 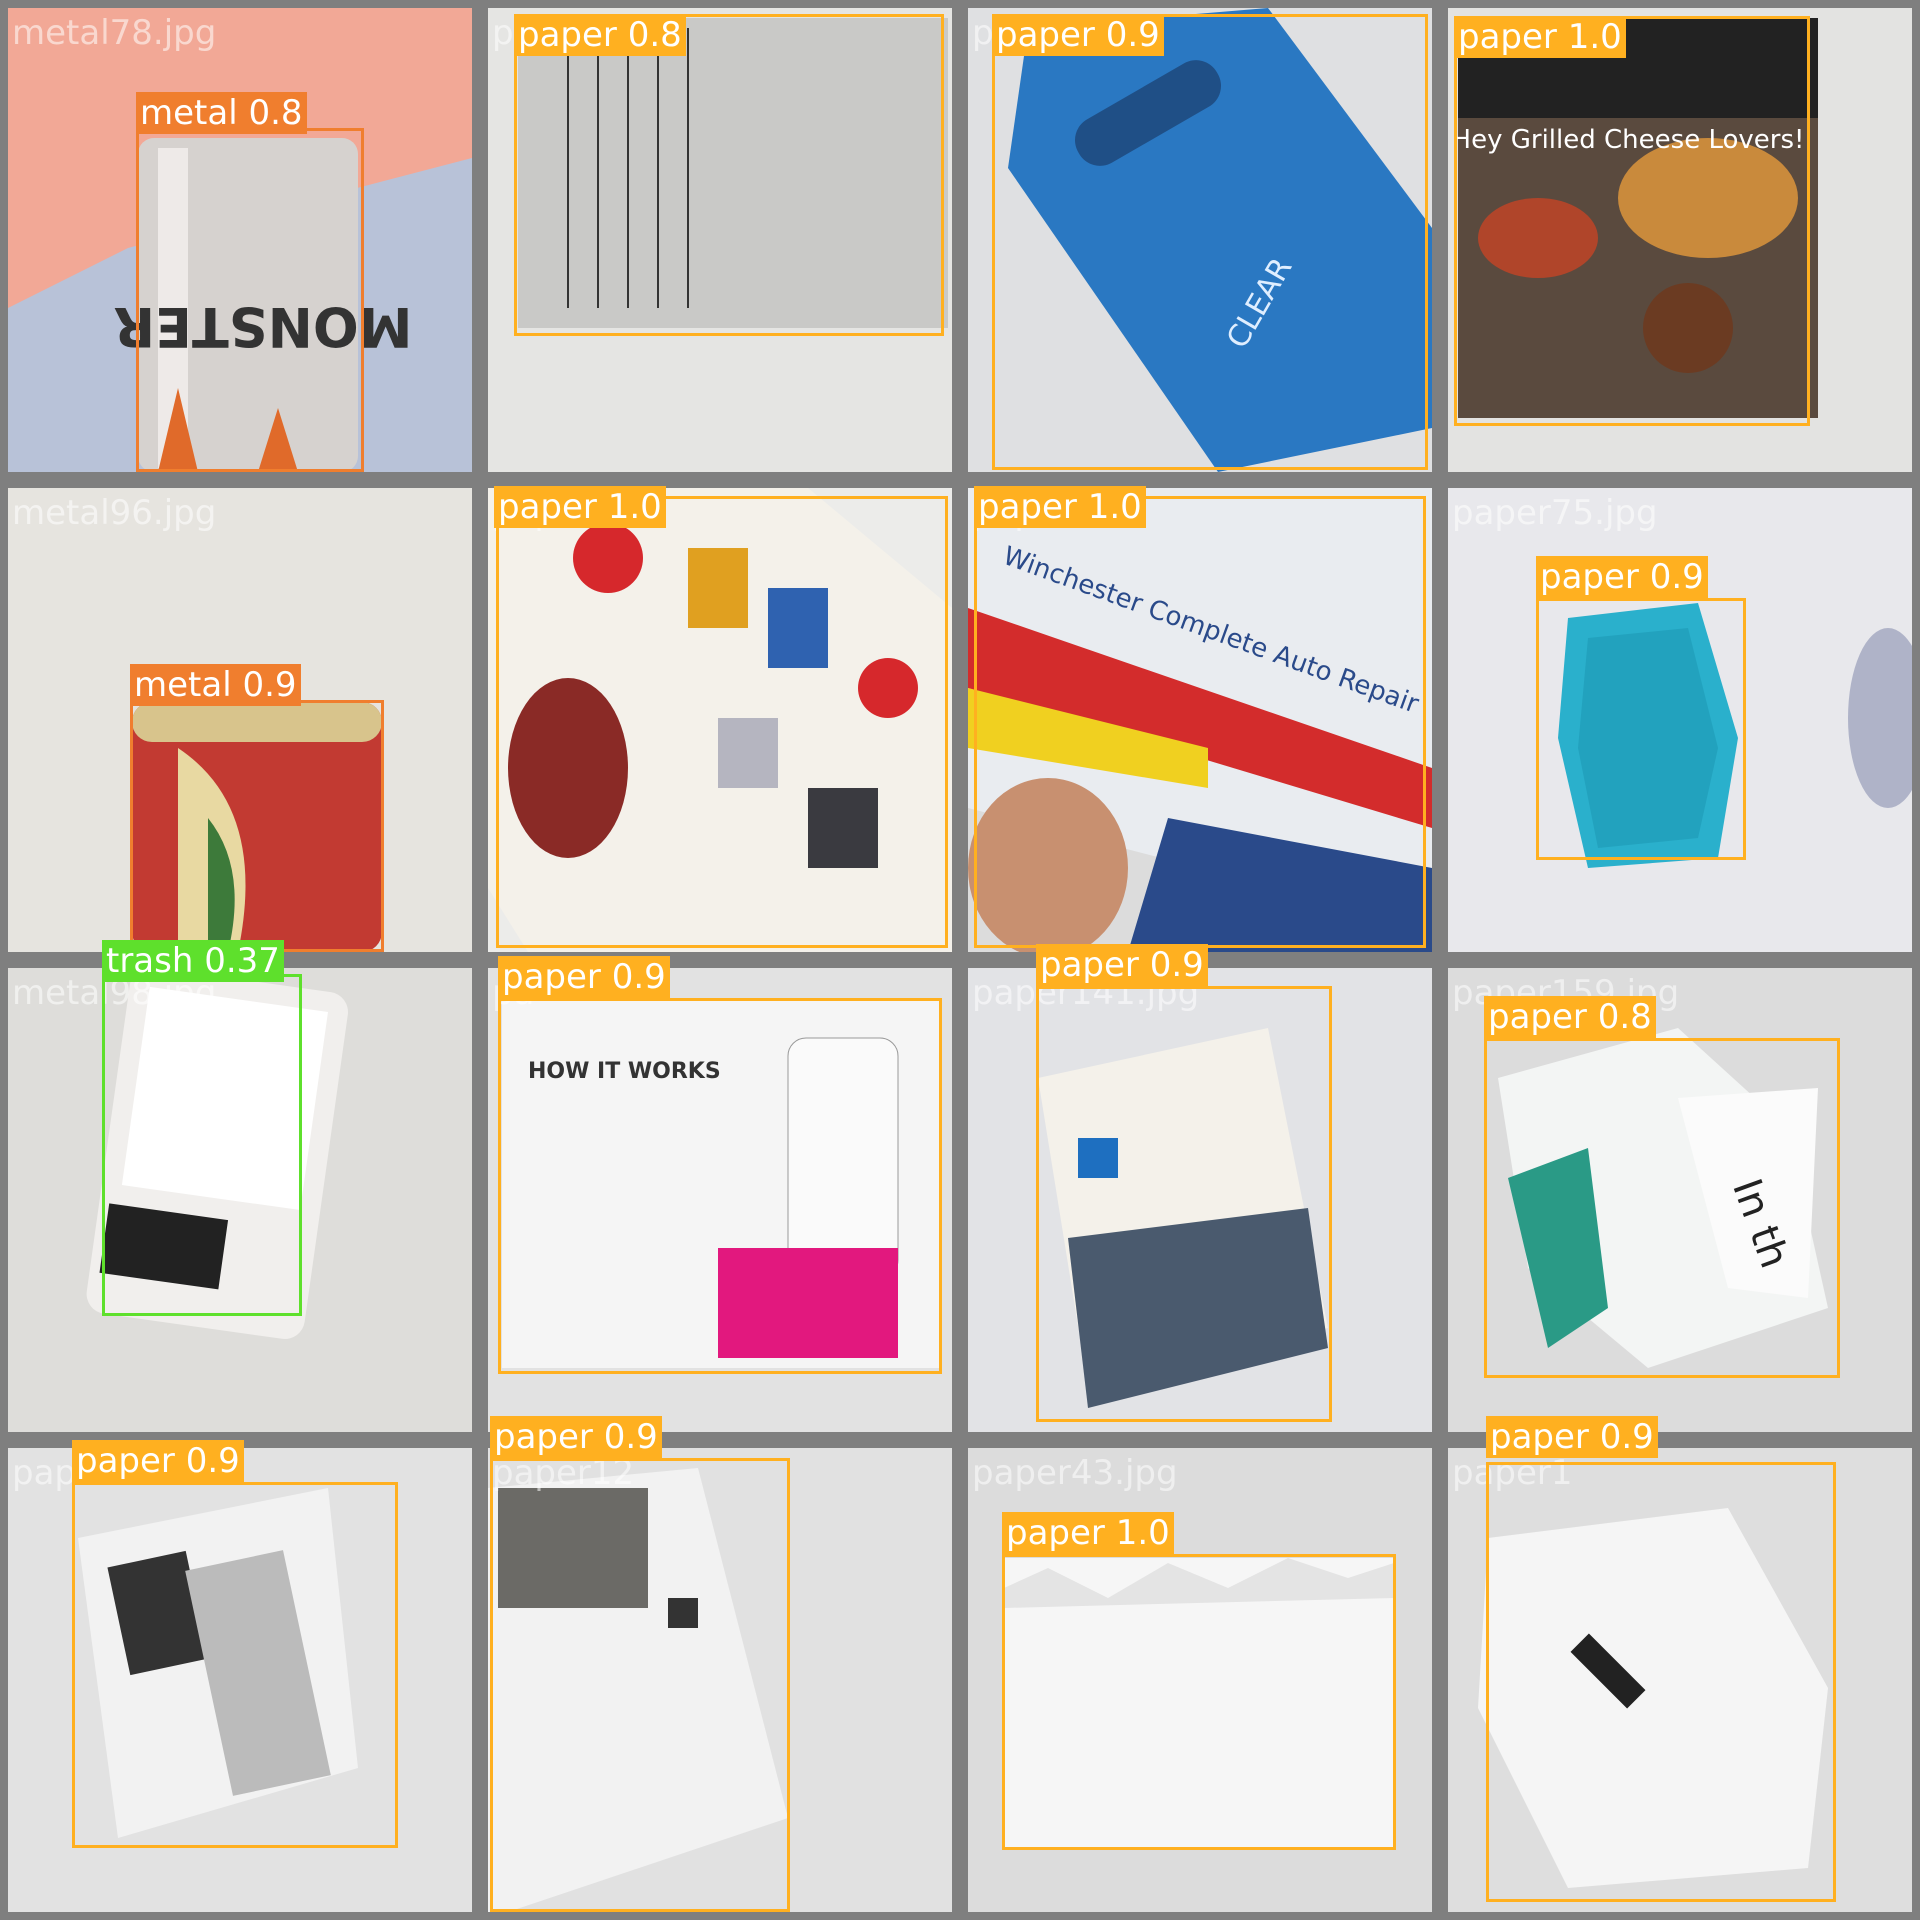 I want to click on tile-filename: metal78.jpg, so click(x=114, y=33).